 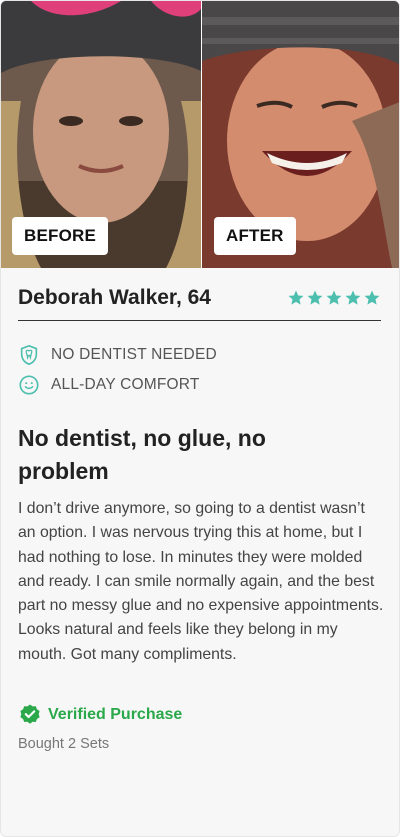 I want to click on star-rating, so click(x=334, y=298).